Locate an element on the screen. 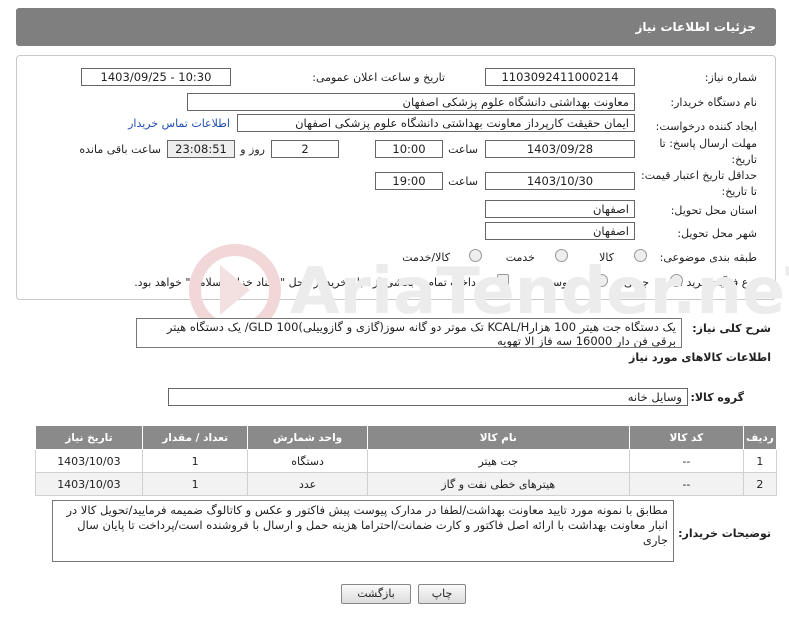  page-title: جزئیات اطلاعات نیاز is located at coordinates (695, 27).